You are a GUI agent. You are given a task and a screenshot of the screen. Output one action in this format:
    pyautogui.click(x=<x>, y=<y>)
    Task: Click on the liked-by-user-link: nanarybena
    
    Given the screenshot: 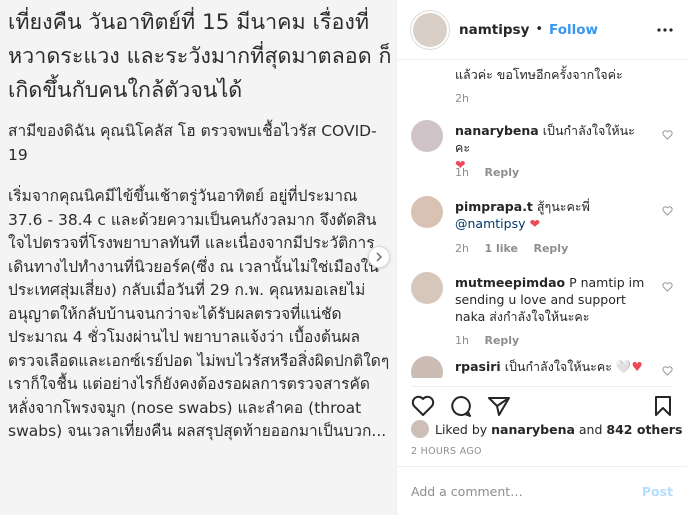 What is the action you would take?
    pyautogui.click(x=533, y=429)
    